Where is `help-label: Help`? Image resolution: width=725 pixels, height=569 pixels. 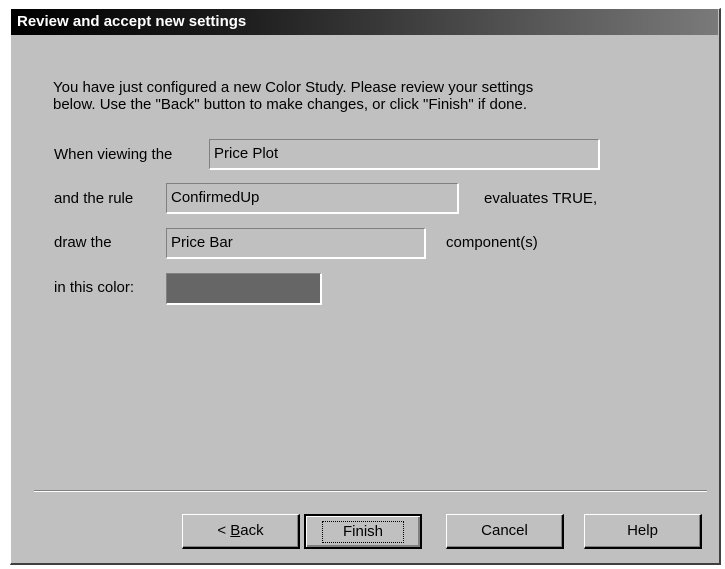 help-label: Help is located at coordinates (642, 530).